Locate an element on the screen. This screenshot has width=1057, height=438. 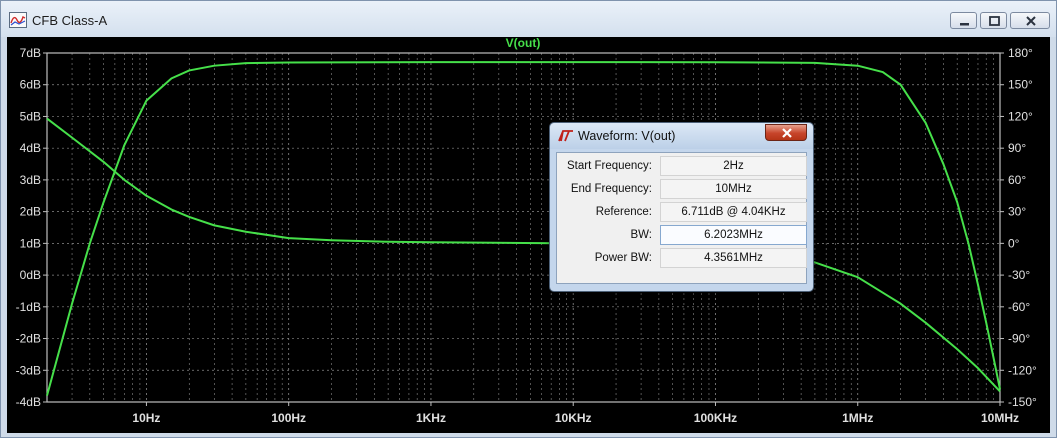
title-bar: CFB Class-A is located at coordinates (528, 19).